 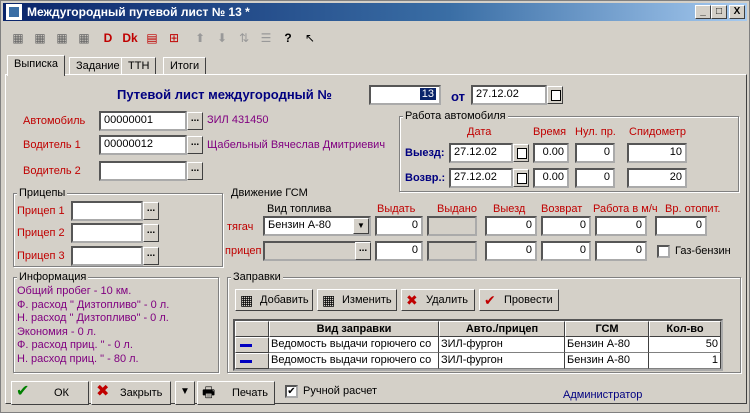 What do you see at coordinates (685, 329) in the screenshot?
I see `col-refuel-qty: Кол-во` at bounding box center [685, 329].